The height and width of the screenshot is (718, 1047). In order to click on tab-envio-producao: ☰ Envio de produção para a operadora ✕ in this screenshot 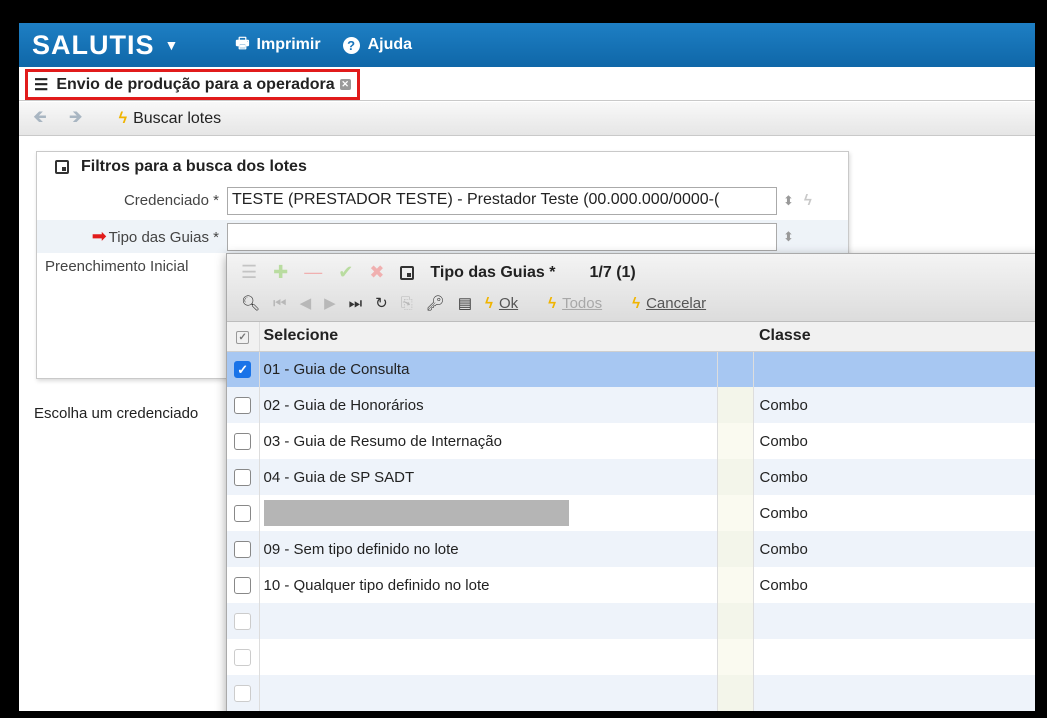, I will do `click(192, 84)`.